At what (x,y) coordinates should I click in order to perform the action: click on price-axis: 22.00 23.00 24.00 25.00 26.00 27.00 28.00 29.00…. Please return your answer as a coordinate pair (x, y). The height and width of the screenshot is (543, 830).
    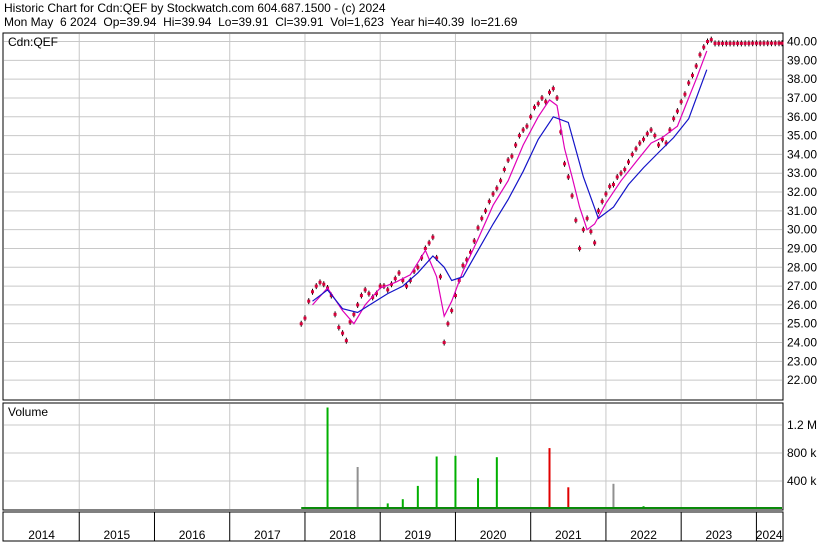
    Looking at the image, I should click on (802, 211).